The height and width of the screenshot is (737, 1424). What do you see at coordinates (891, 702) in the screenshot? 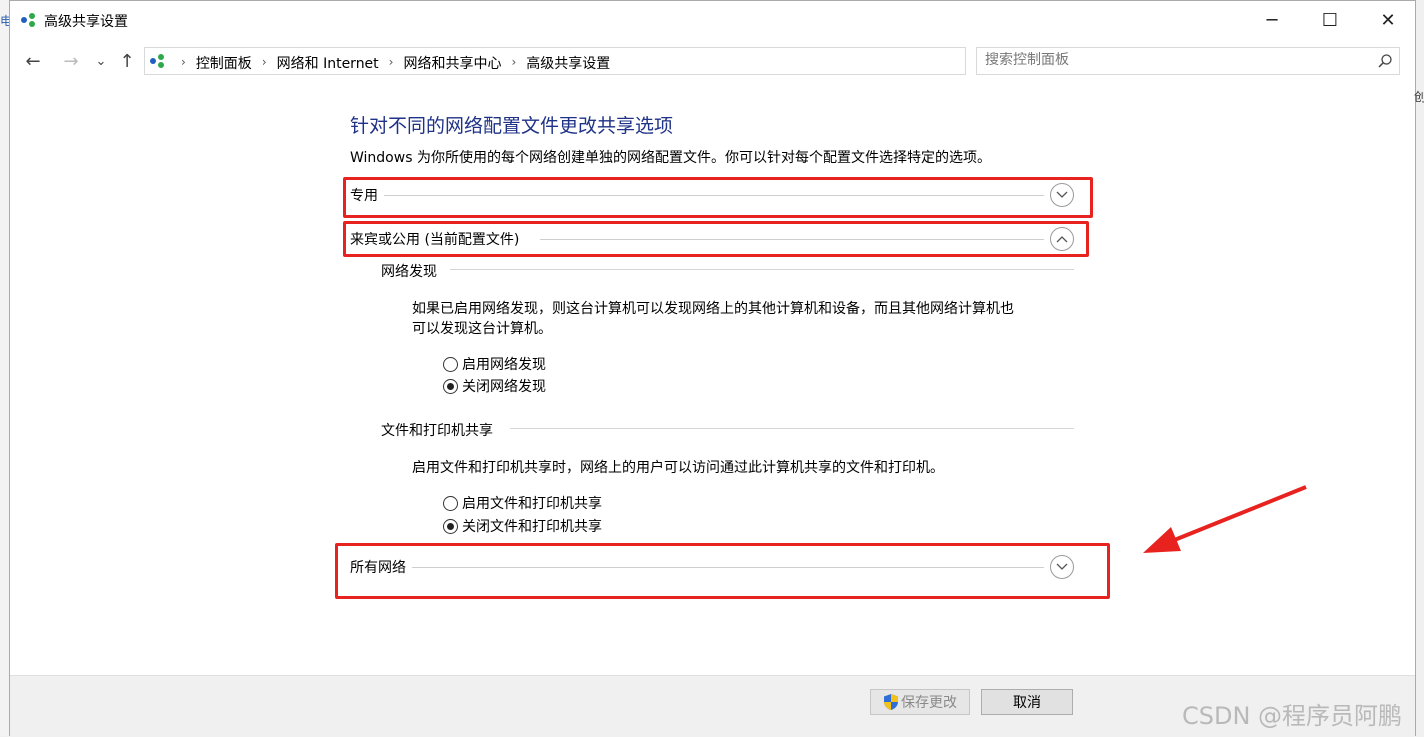
I see `uac-shield-icon` at bounding box center [891, 702].